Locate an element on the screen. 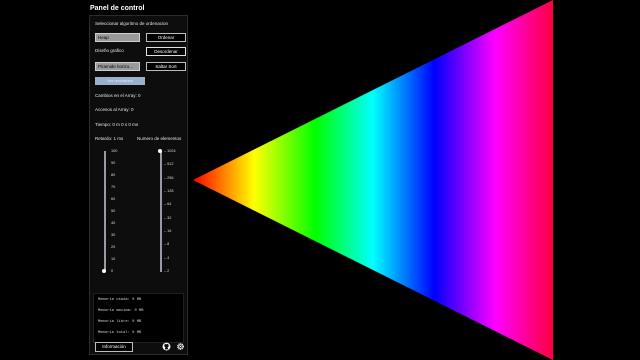 The width and height of the screenshot is (640, 360). elements-tick-label: – 32 is located at coordinates (168, 217).